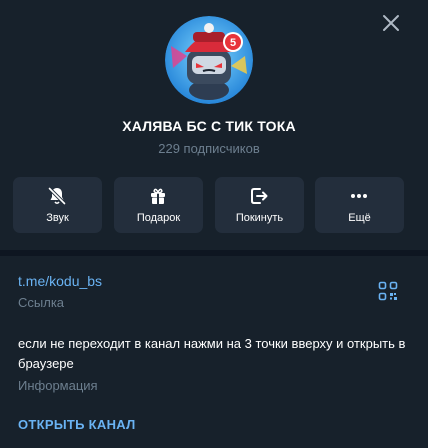 The width and height of the screenshot is (428, 448). What do you see at coordinates (209, 126) in the screenshot?
I see `channel-title: ХАЛЯВА БС С ТИК ТОКА` at bounding box center [209, 126].